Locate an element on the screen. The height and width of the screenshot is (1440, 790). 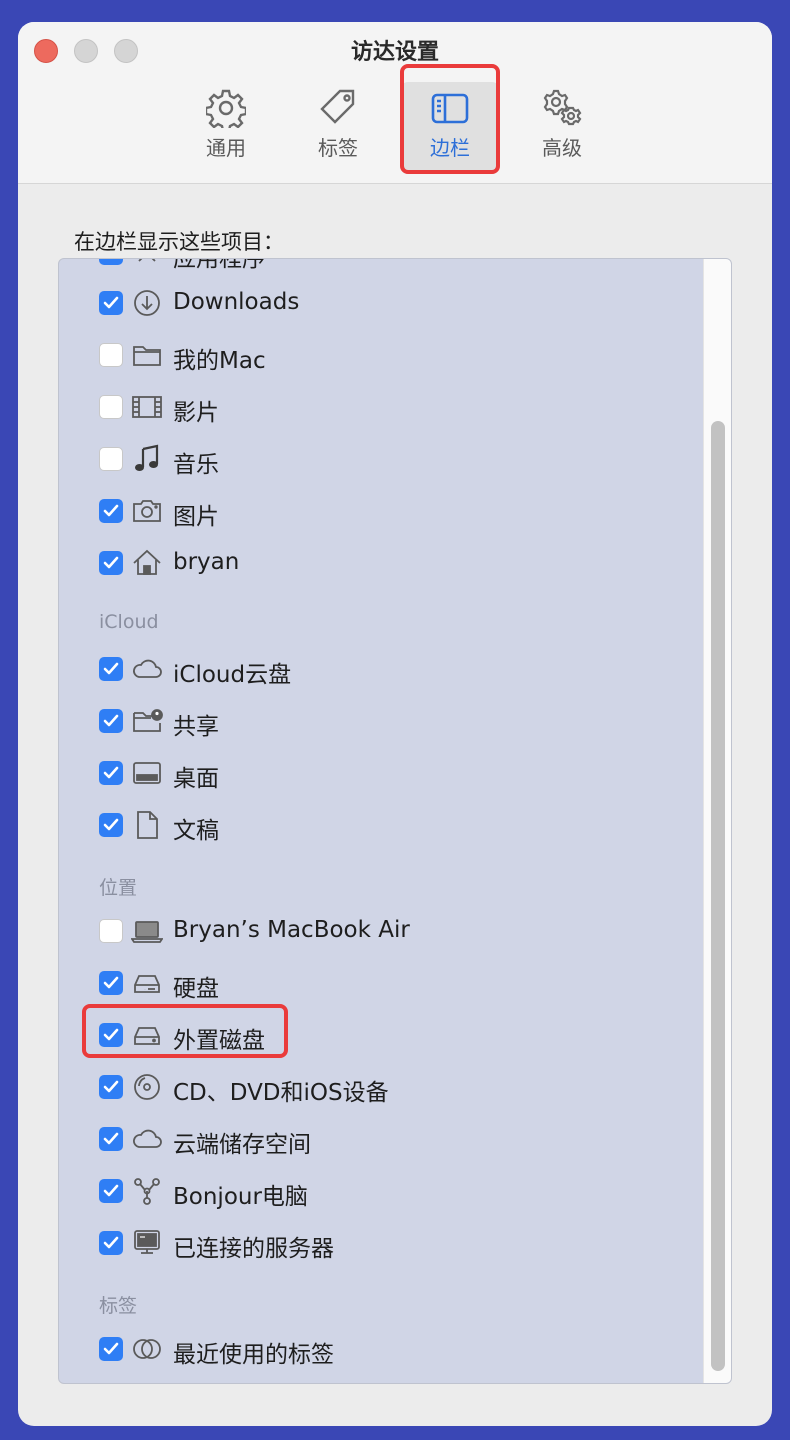
list-item-home: bryan is located at coordinates (379, 563).